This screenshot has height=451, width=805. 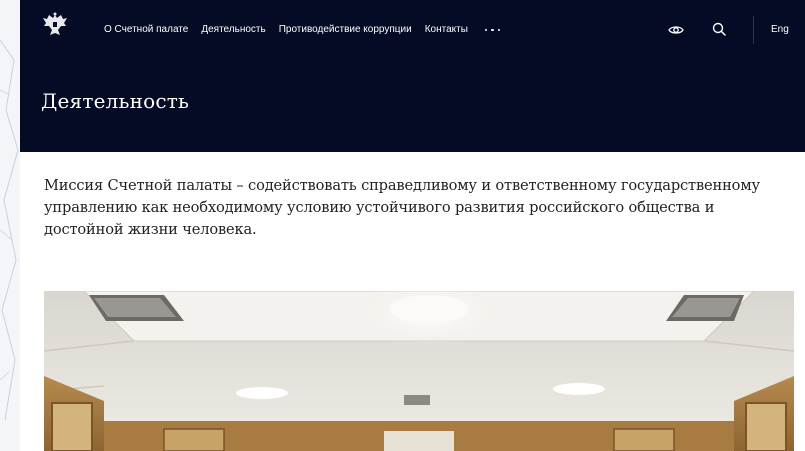 What do you see at coordinates (753, 30) in the screenshot?
I see `header-divider` at bounding box center [753, 30].